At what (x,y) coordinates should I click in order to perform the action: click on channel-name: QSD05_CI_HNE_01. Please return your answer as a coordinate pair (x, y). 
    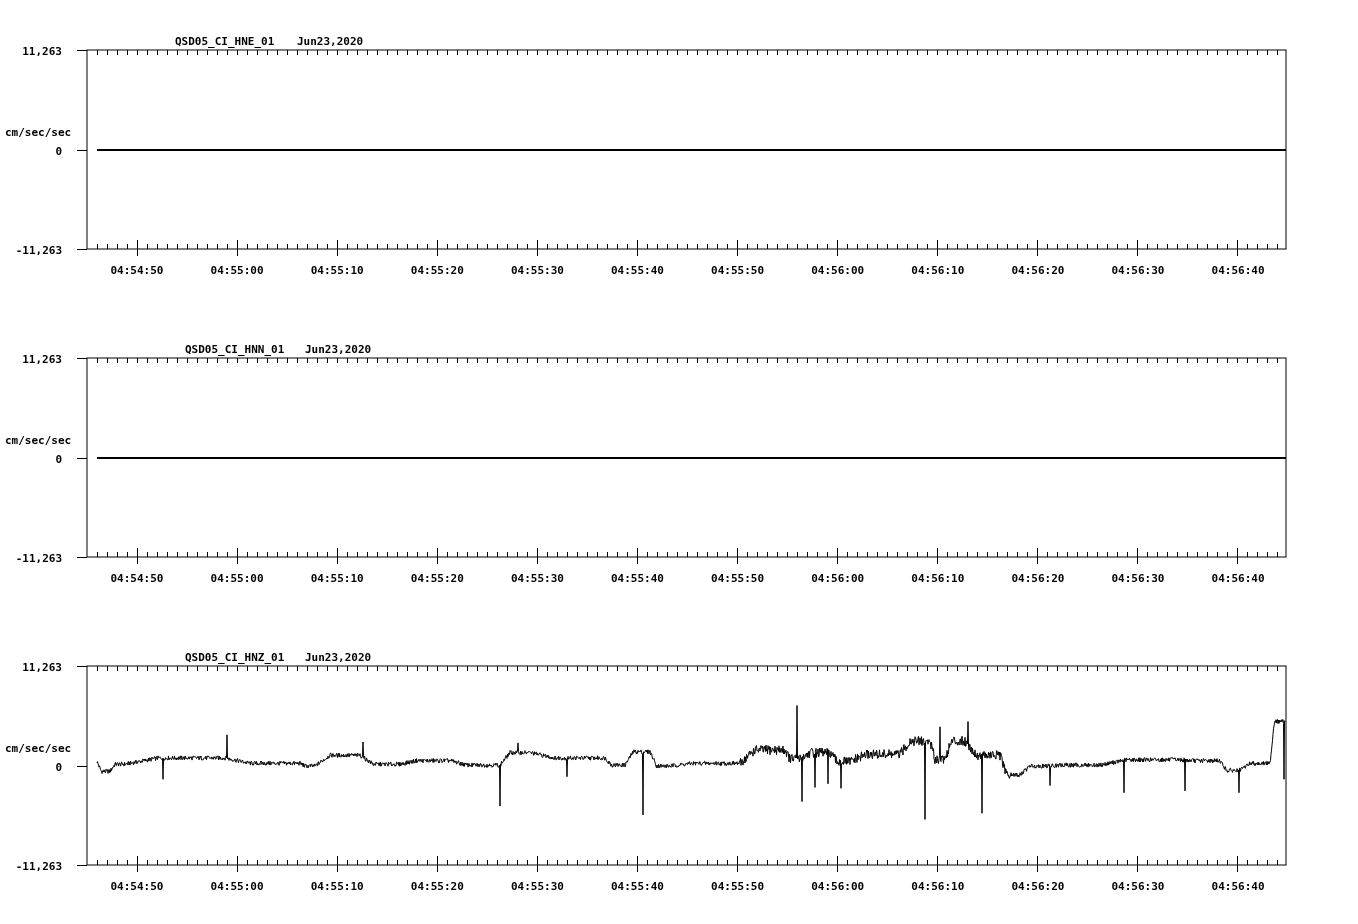
    Looking at the image, I should click on (225, 41).